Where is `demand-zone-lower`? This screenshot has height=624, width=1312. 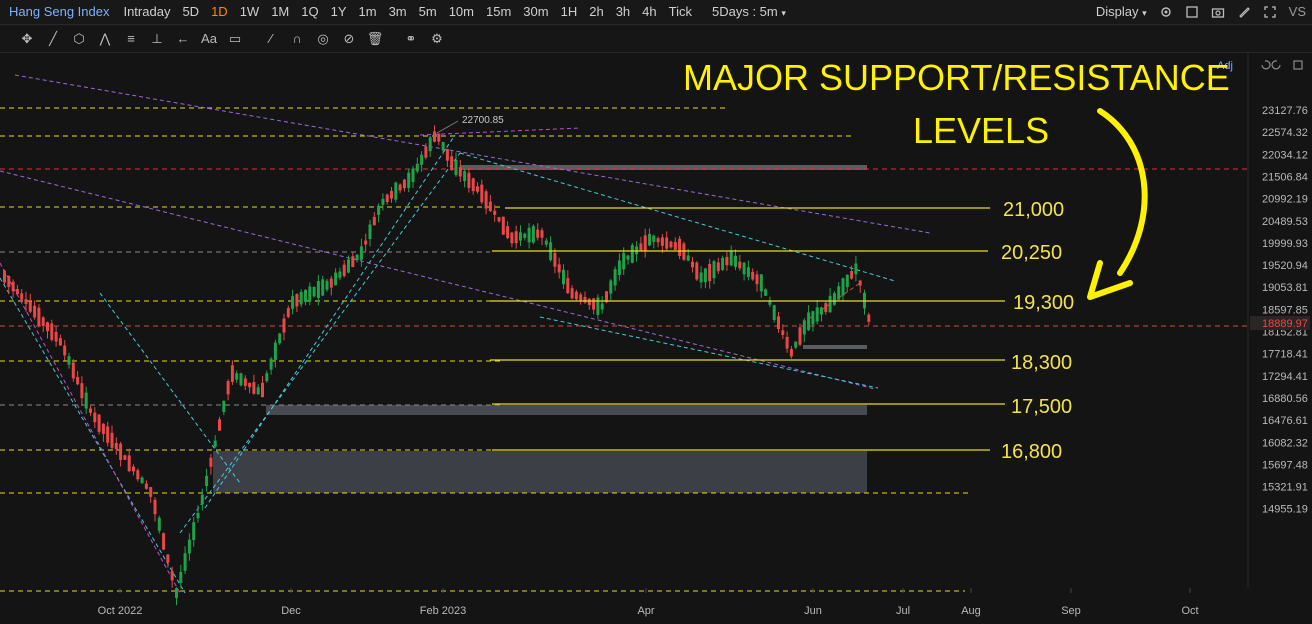
demand-zone-lower is located at coordinates (540, 472).